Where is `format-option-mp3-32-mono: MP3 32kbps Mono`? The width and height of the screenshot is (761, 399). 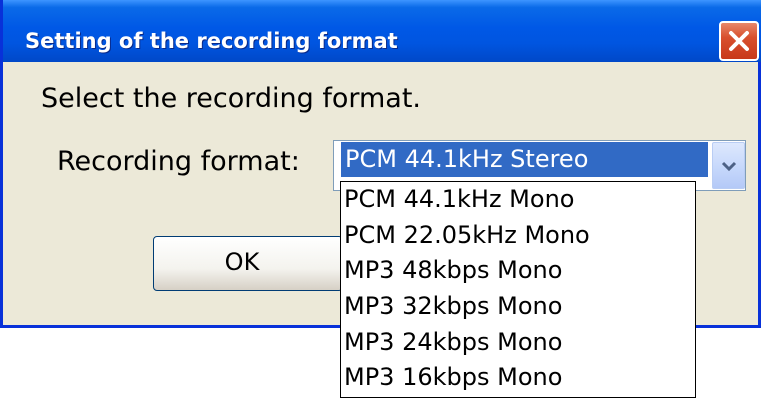 format-option-mp3-32-mono: MP3 32kbps Mono is located at coordinates (518, 307).